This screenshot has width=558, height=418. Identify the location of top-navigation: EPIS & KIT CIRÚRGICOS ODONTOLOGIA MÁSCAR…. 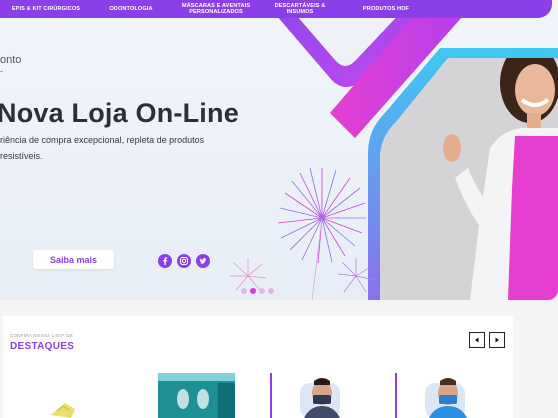
(276, 9).